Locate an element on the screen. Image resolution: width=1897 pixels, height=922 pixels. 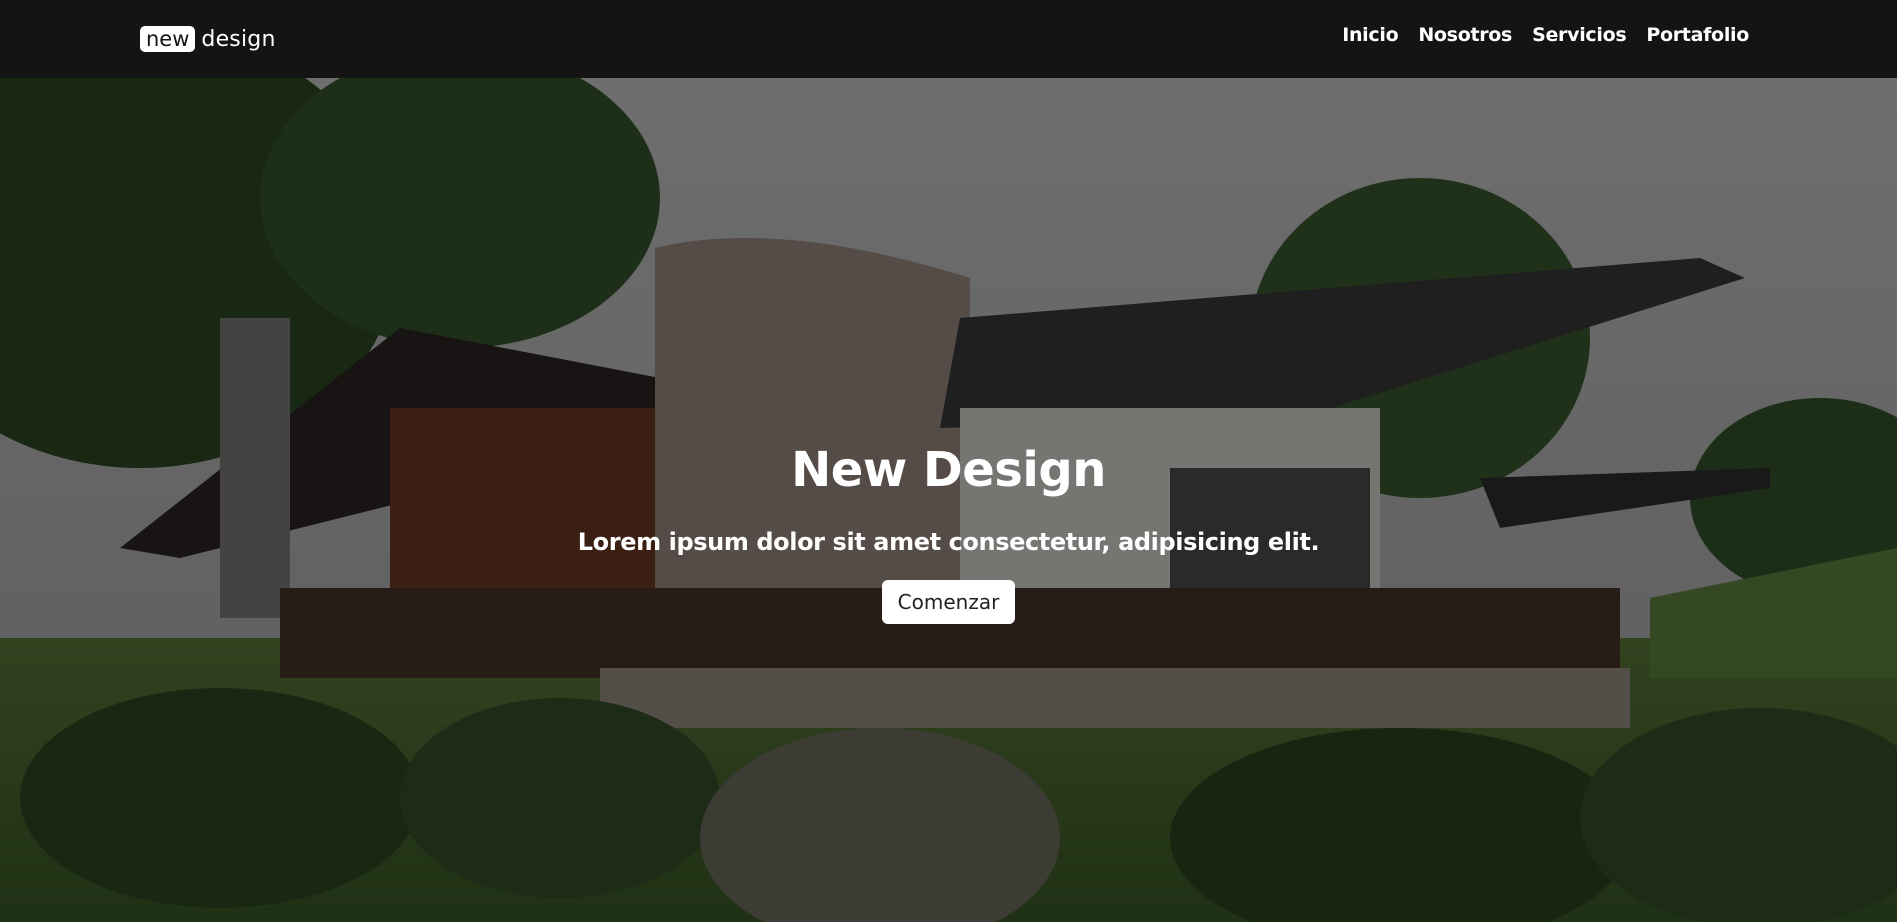
main-nav: Inicio Nosotros Servicios Portafolio is located at coordinates (1545, 35).